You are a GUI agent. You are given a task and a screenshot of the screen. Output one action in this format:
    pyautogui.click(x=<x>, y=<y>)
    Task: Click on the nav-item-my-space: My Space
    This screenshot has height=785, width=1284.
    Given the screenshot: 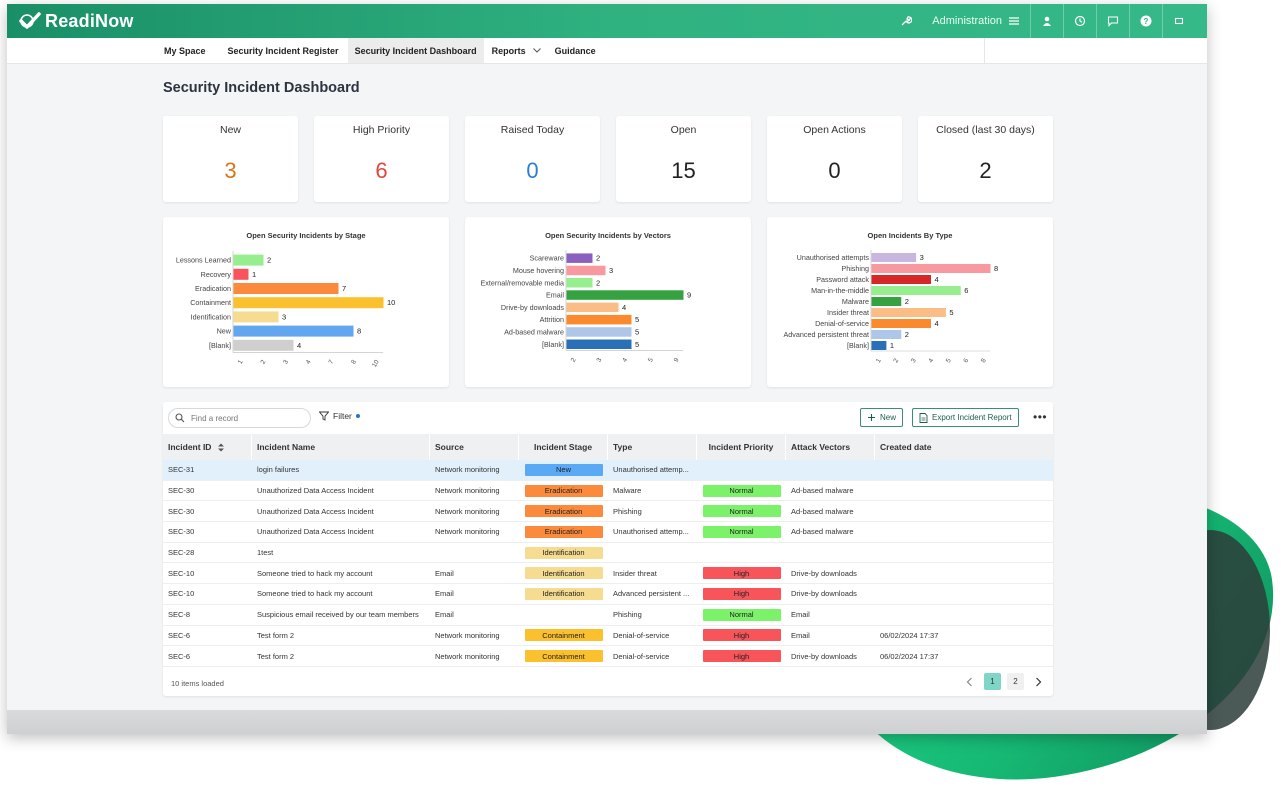 What is the action you would take?
    pyautogui.click(x=185, y=50)
    